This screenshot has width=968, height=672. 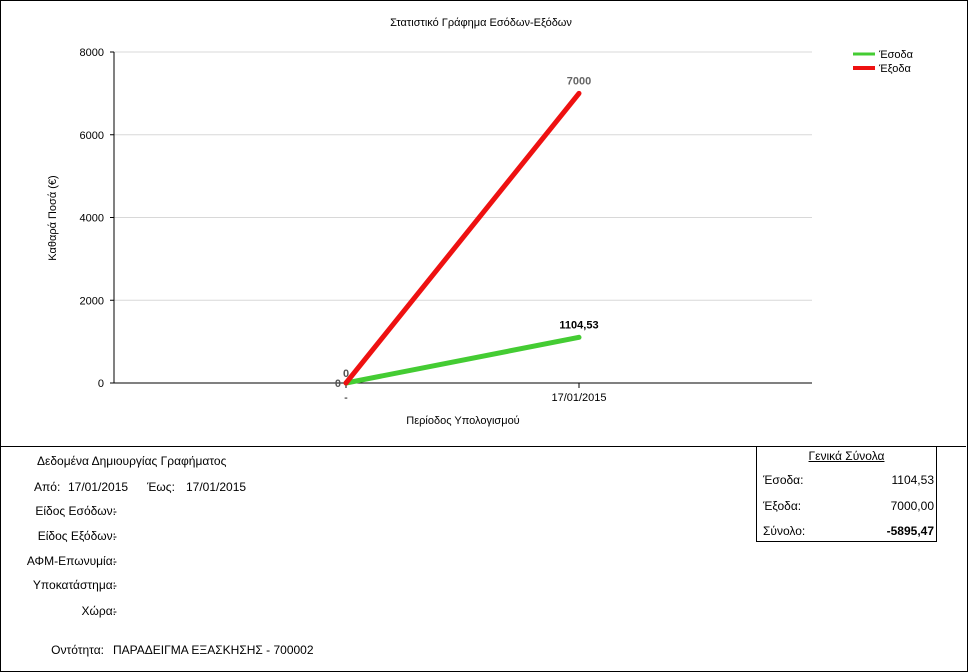 What do you see at coordinates (47, 487) in the screenshot?
I see `from-label: Από:` at bounding box center [47, 487].